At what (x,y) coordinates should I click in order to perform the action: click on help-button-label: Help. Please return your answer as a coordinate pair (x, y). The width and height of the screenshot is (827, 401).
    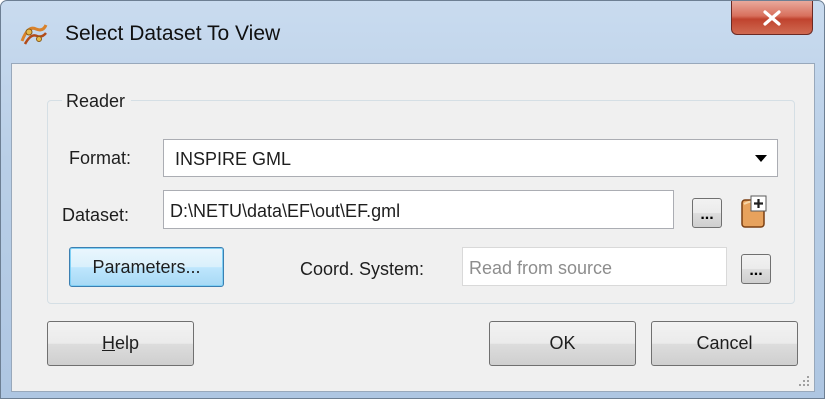
    Looking at the image, I should click on (120, 343).